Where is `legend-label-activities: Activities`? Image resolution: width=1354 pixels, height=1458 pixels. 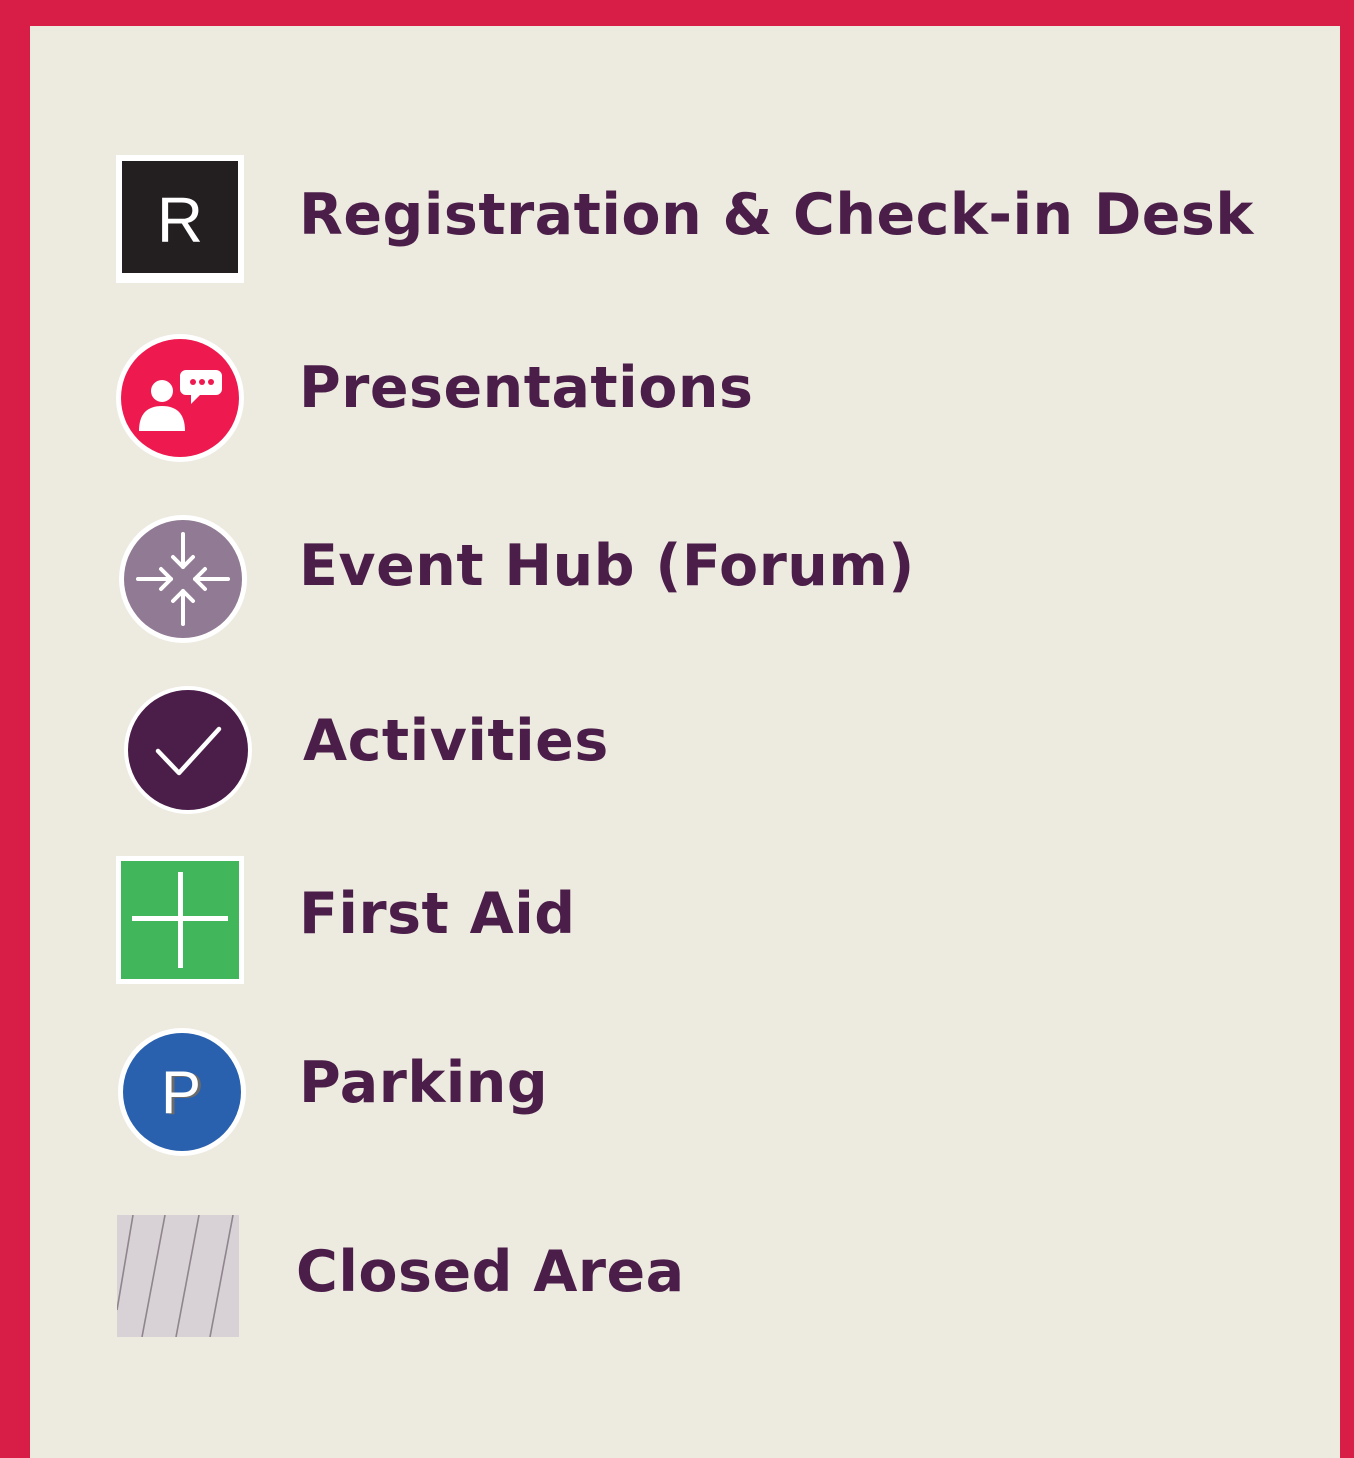
legend-label-activities: Activities is located at coordinates (456, 741).